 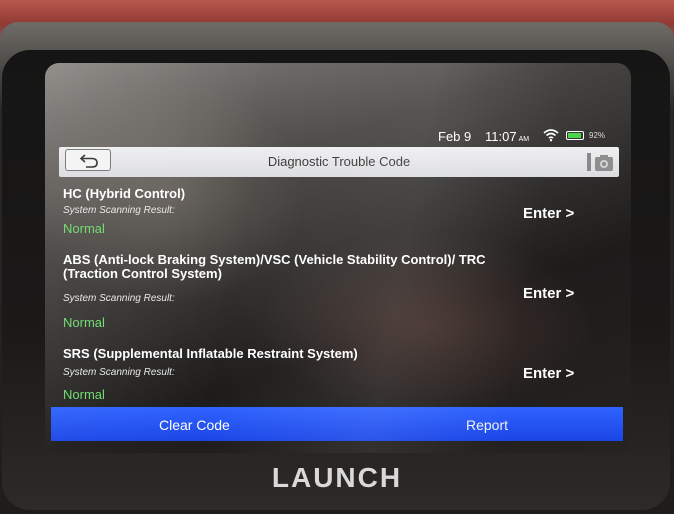 What do you see at coordinates (598, 162) in the screenshot?
I see `camera-icon` at bounding box center [598, 162].